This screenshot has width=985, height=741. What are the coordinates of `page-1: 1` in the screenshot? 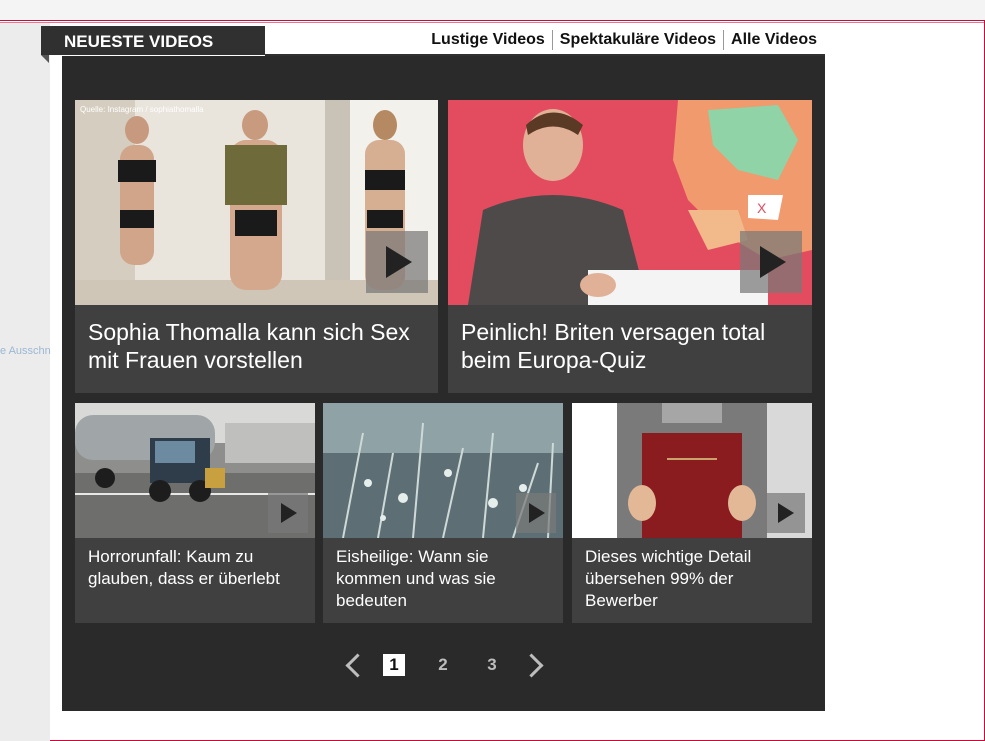 It's located at (394, 665).